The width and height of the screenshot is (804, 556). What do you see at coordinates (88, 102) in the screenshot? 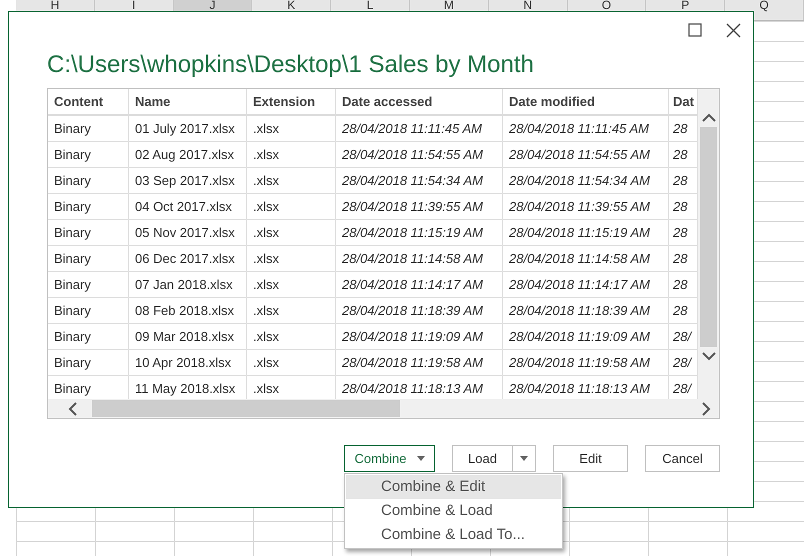
I see `column-header: Content` at bounding box center [88, 102].